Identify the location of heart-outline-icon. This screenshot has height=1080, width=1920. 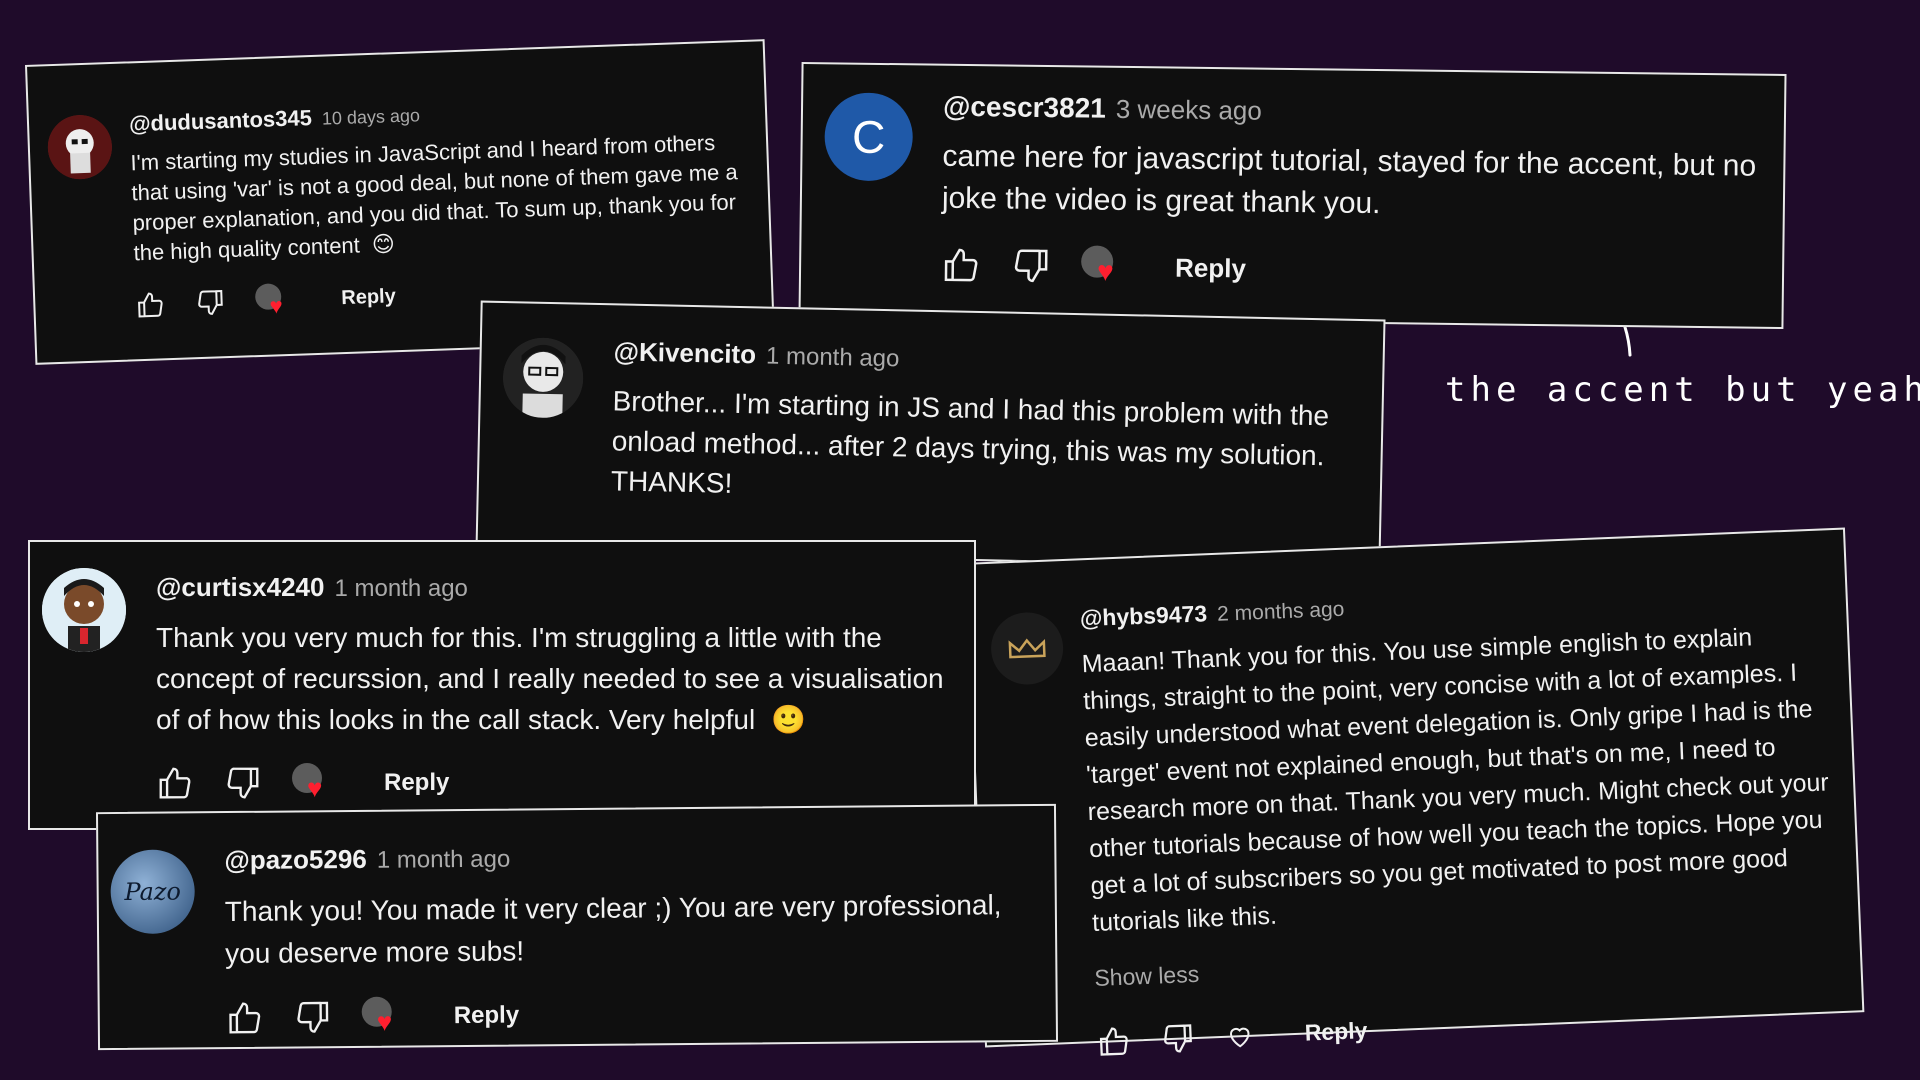
(1239, 1037).